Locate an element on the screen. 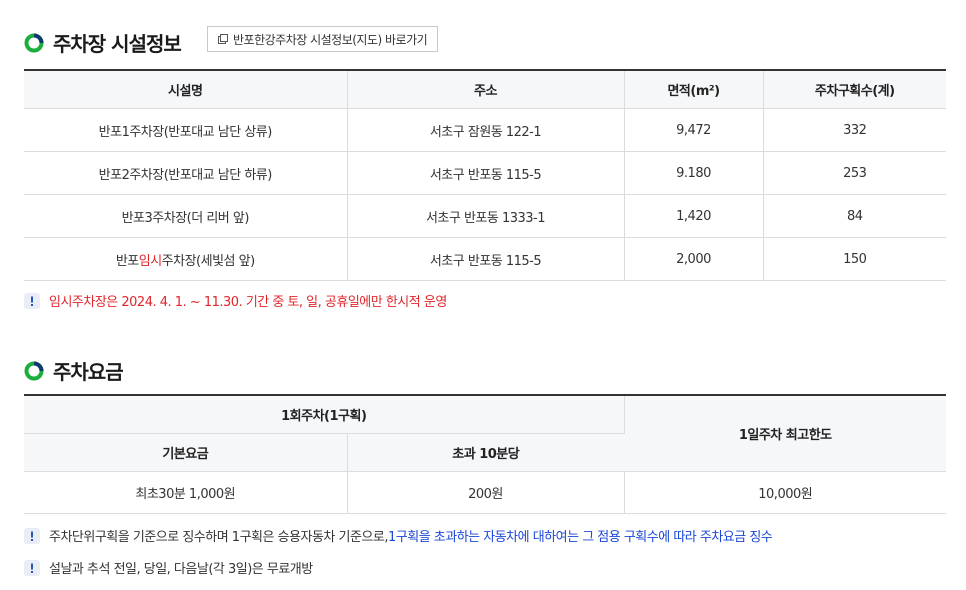  fee-note-2: 설날과 추석 전일, 당일, 다음날(각 3일)은 무료개방 is located at coordinates (168, 567).